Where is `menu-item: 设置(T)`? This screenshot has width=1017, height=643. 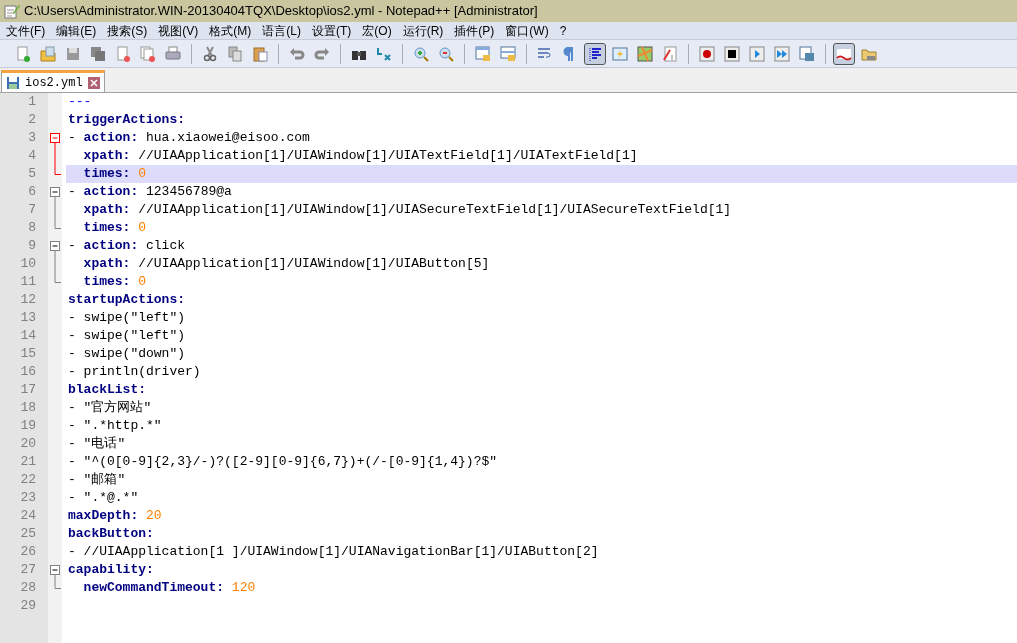 menu-item: 设置(T) is located at coordinates (332, 30).